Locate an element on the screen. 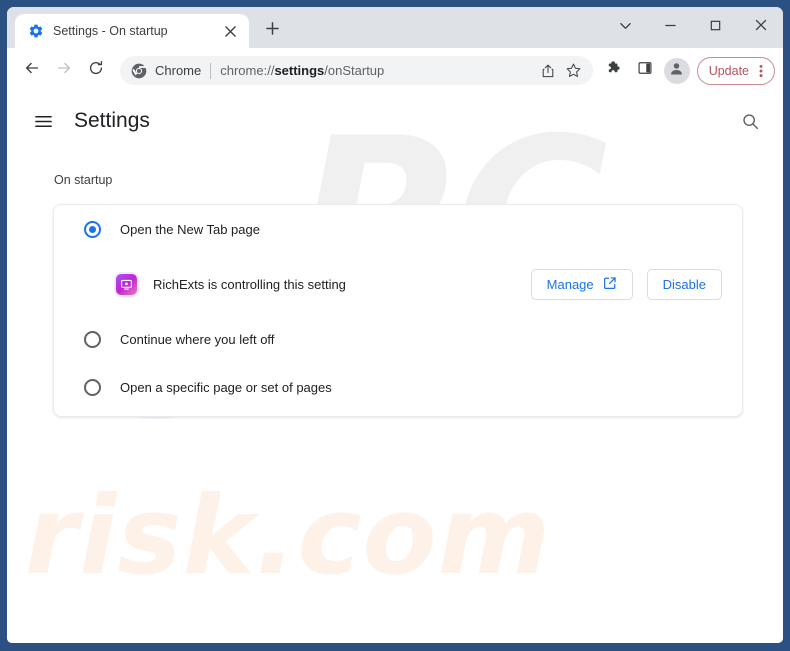 The image size is (790, 651). maximize-button is located at coordinates (715, 28).